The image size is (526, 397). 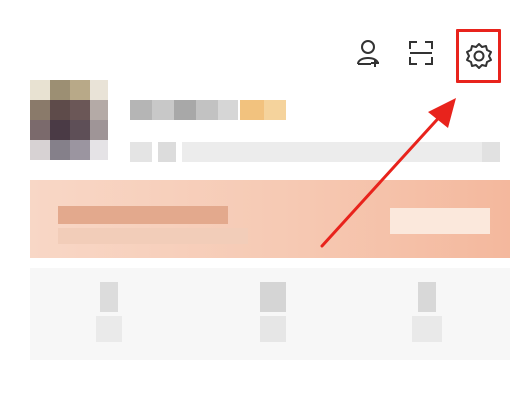 I want to click on scan-button, so click(x=421, y=53).